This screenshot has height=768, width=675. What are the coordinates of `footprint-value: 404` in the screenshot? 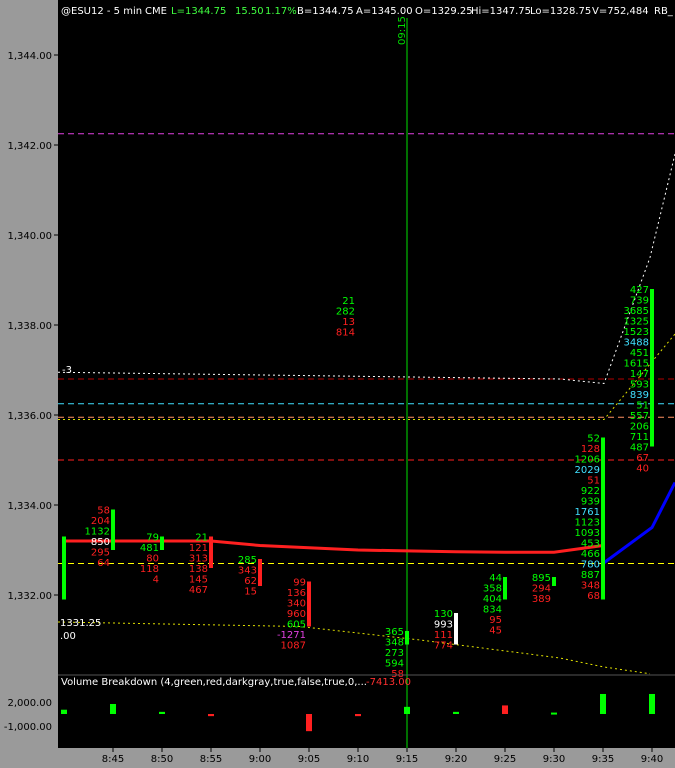 It's located at (492, 599).